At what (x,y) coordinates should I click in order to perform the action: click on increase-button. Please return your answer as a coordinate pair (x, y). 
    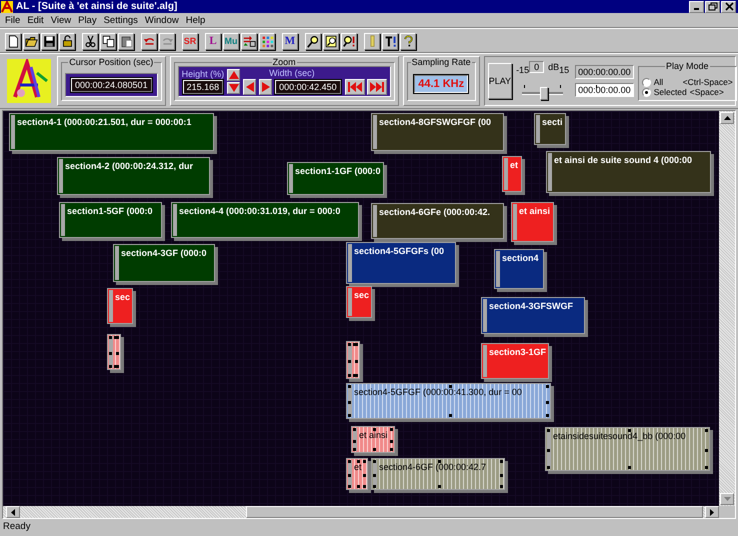
    Looking at the image, I should click on (233, 75).